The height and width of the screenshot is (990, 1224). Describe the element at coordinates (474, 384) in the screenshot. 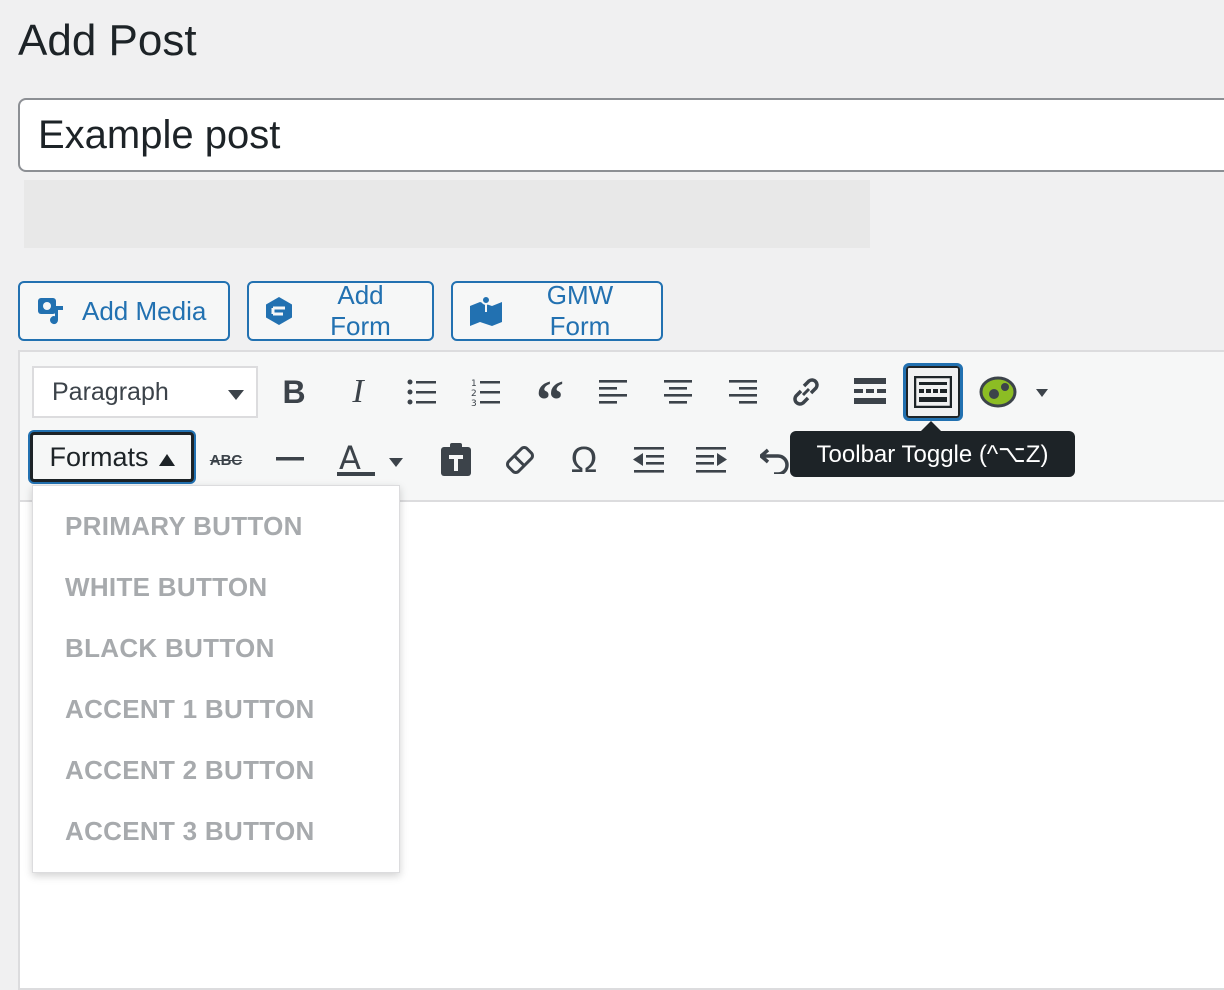

I see `svg-text: 1` at that location.